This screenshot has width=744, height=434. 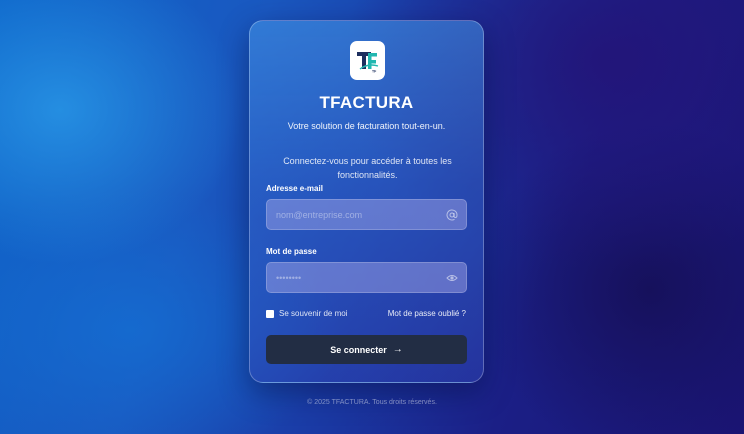 I want to click on email-field-wrapper, so click(x=366, y=214).